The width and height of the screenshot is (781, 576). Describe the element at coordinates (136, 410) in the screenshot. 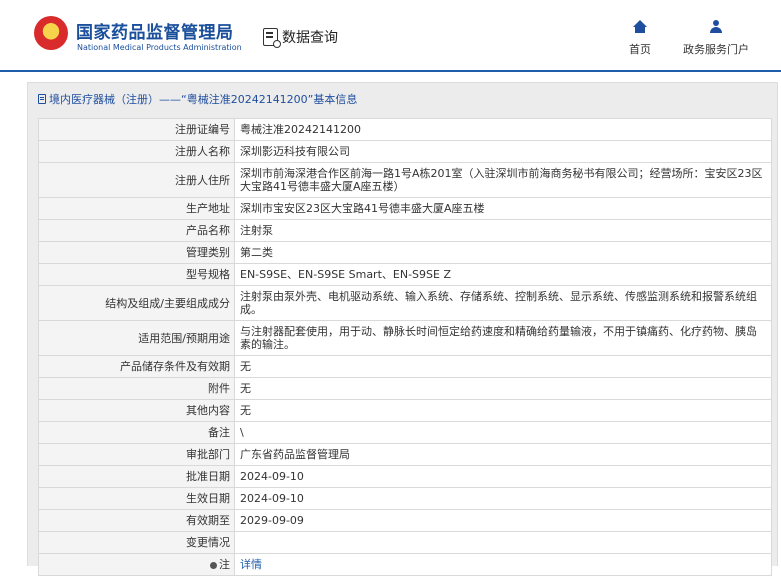

I see `field-label: 其他内容` at that location.